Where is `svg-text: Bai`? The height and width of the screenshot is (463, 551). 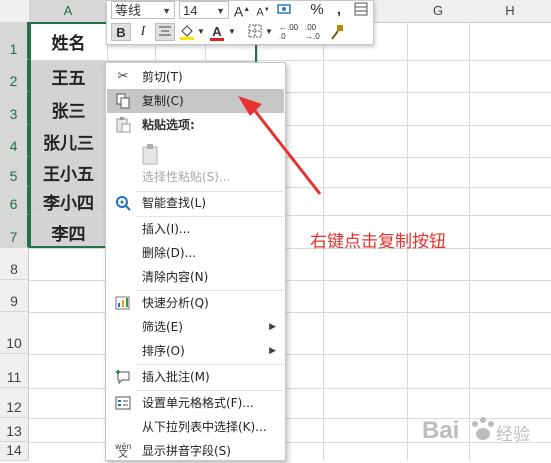
svg-text: Bai is located at coordinates (440, 430).